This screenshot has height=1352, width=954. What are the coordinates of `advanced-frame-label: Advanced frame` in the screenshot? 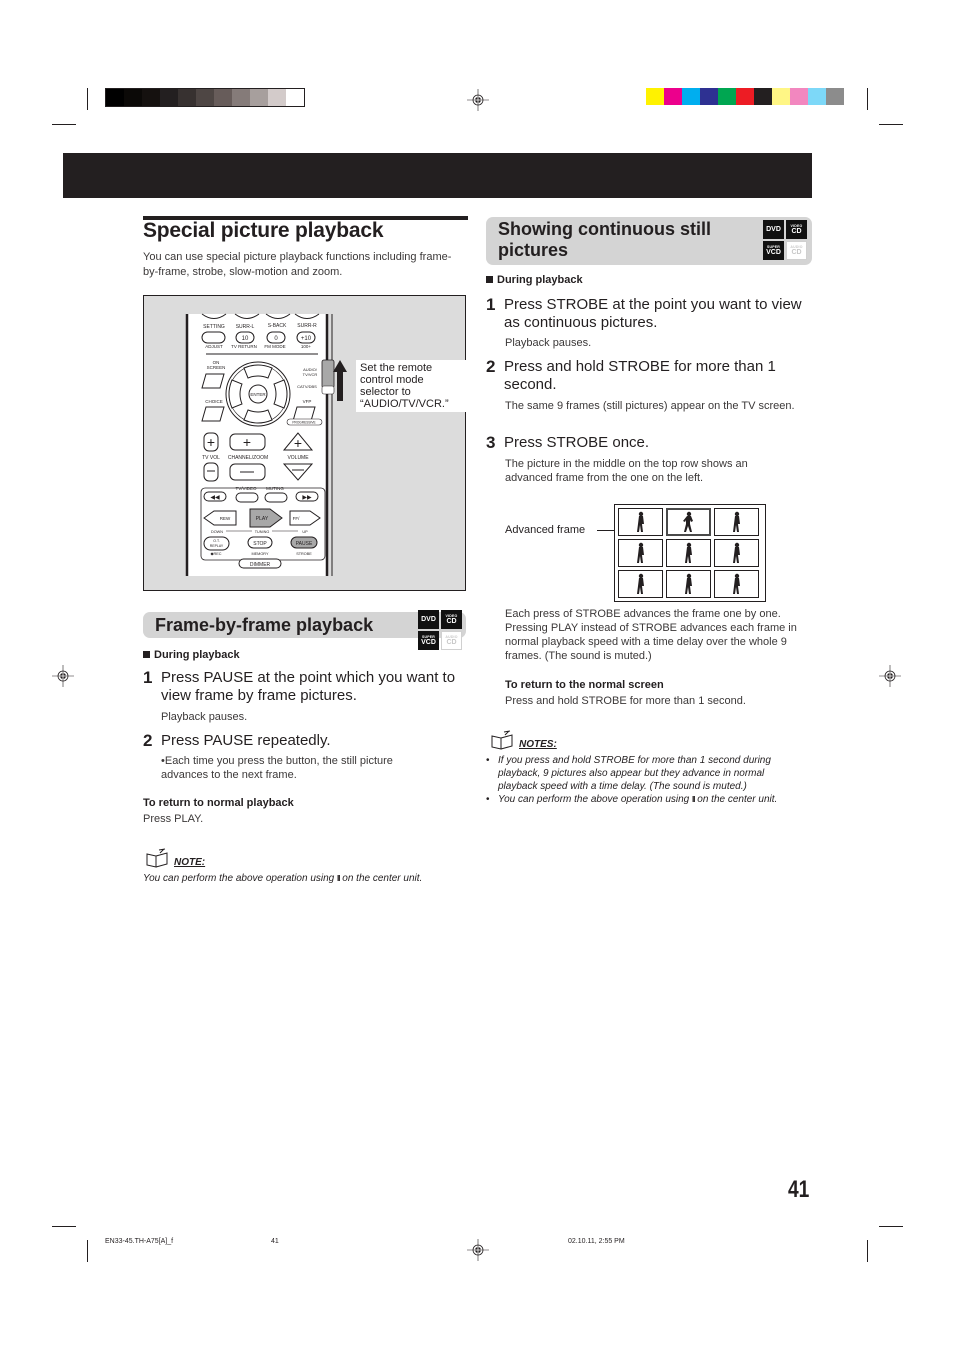 It's located at (545, 530).